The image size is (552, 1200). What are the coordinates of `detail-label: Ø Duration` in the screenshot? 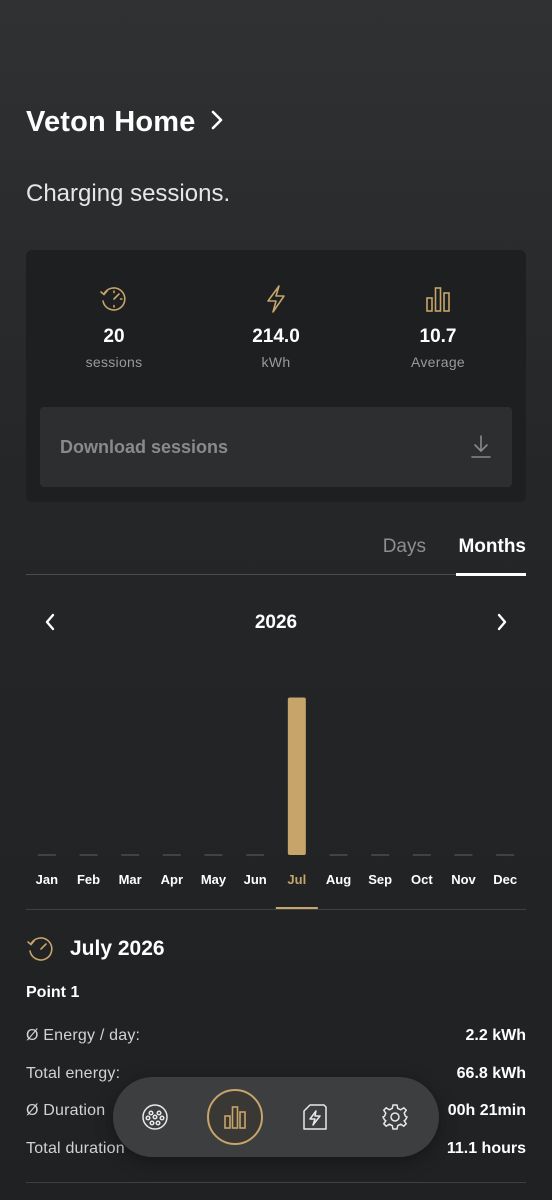 It's located at (66, 1110).